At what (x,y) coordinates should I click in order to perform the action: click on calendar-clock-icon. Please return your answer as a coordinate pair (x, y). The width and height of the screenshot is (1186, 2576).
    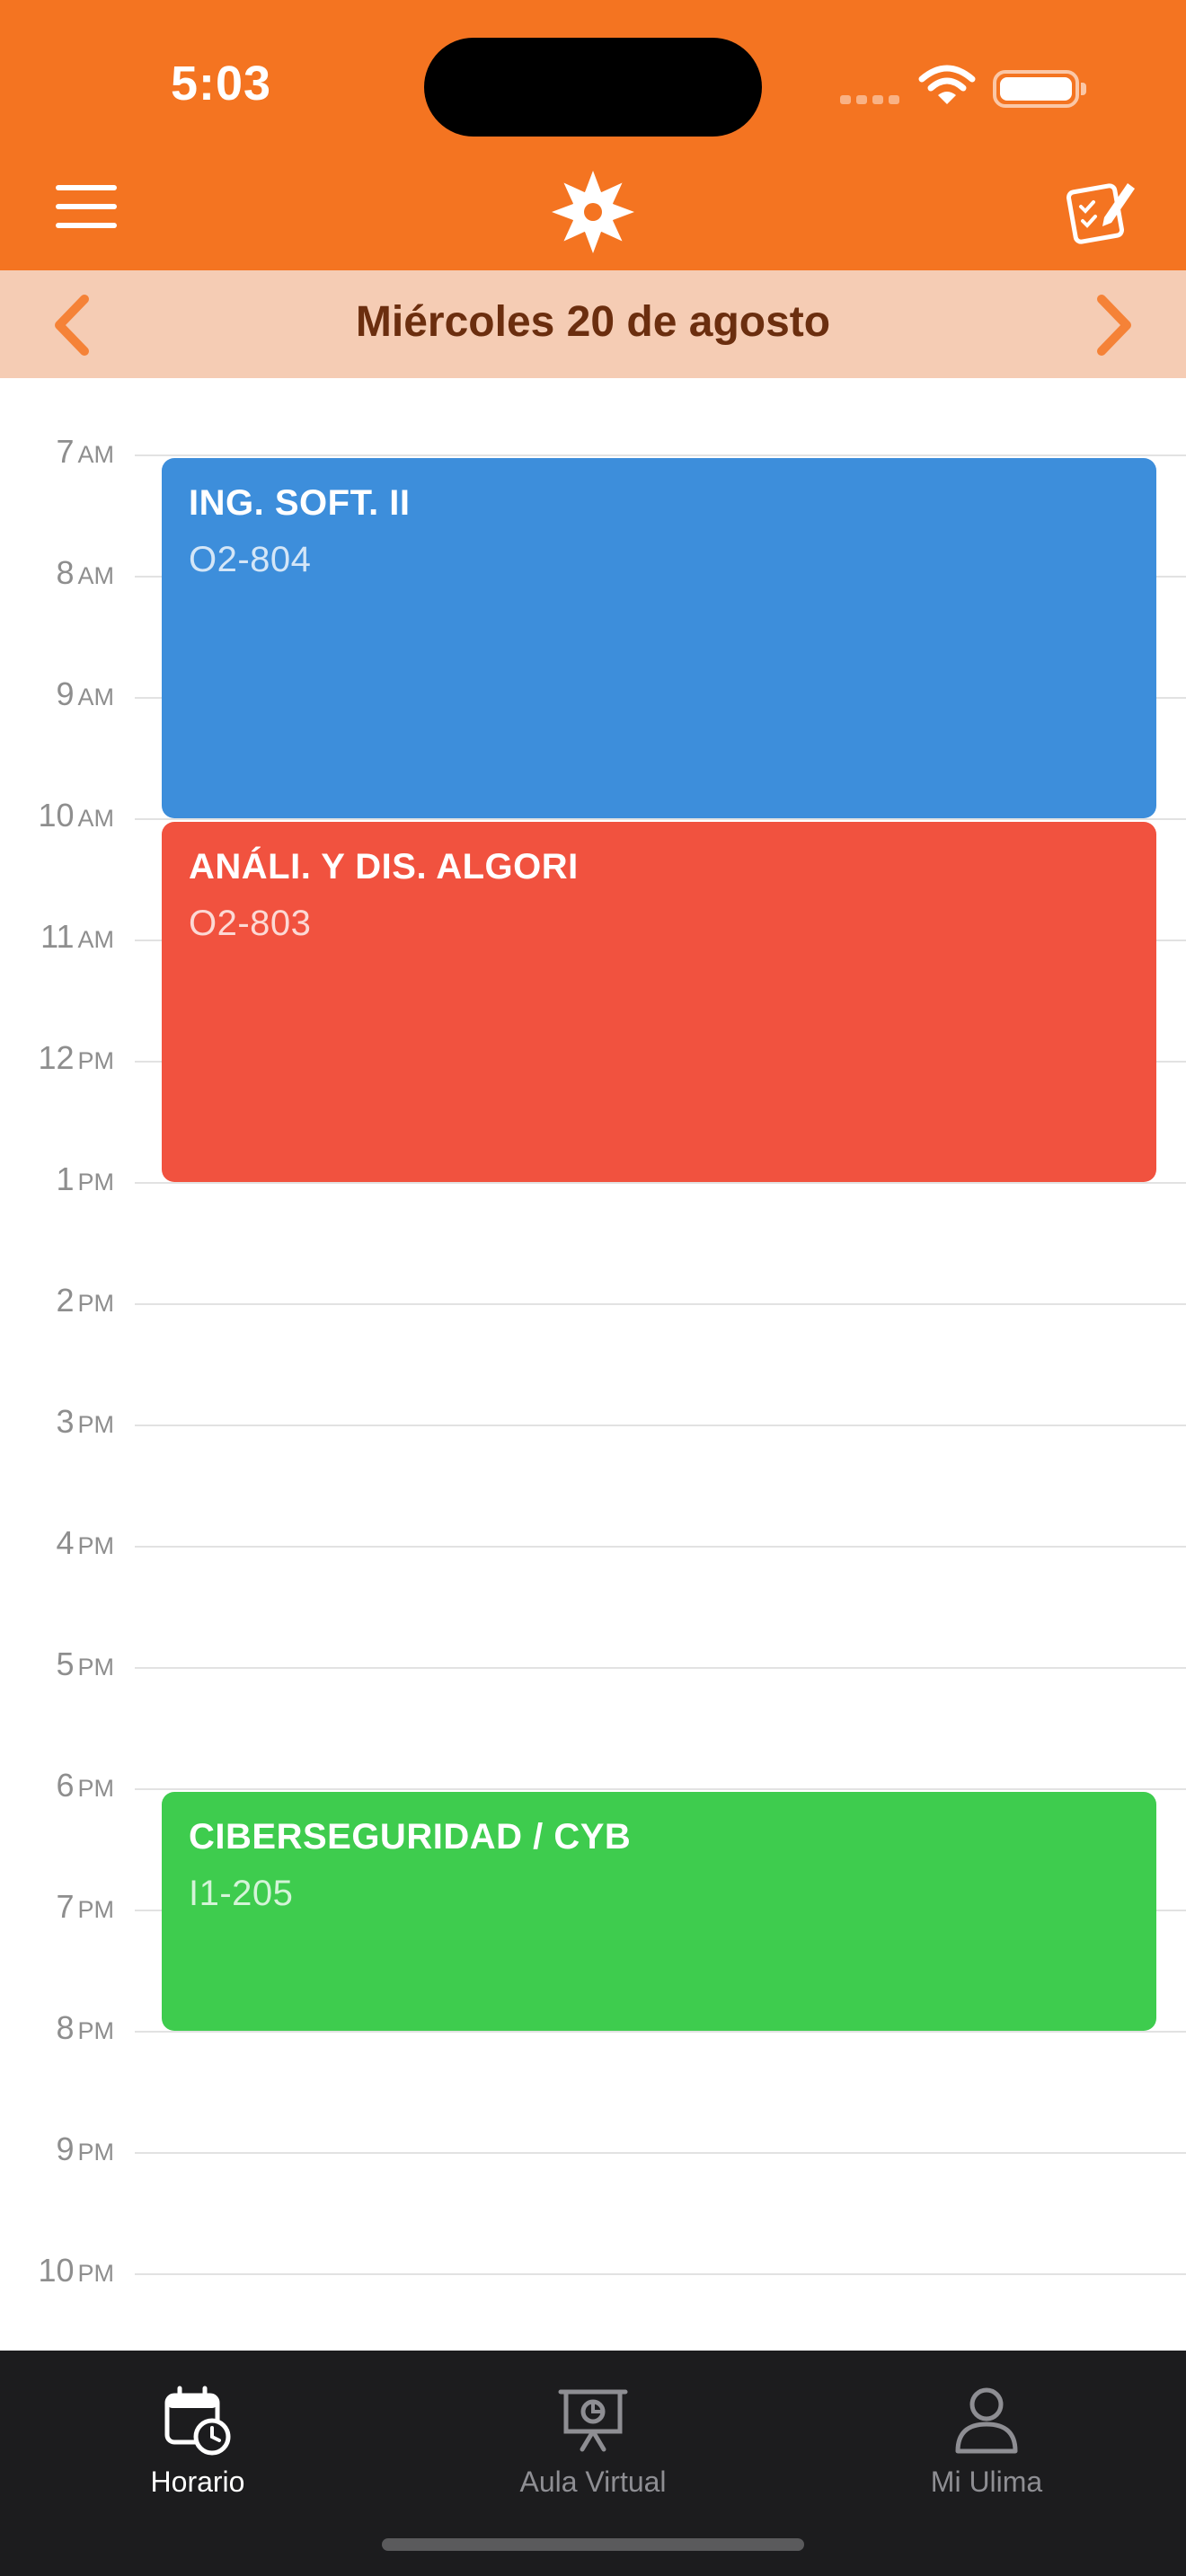
    Looking at the image, I should click on (197, 2421).